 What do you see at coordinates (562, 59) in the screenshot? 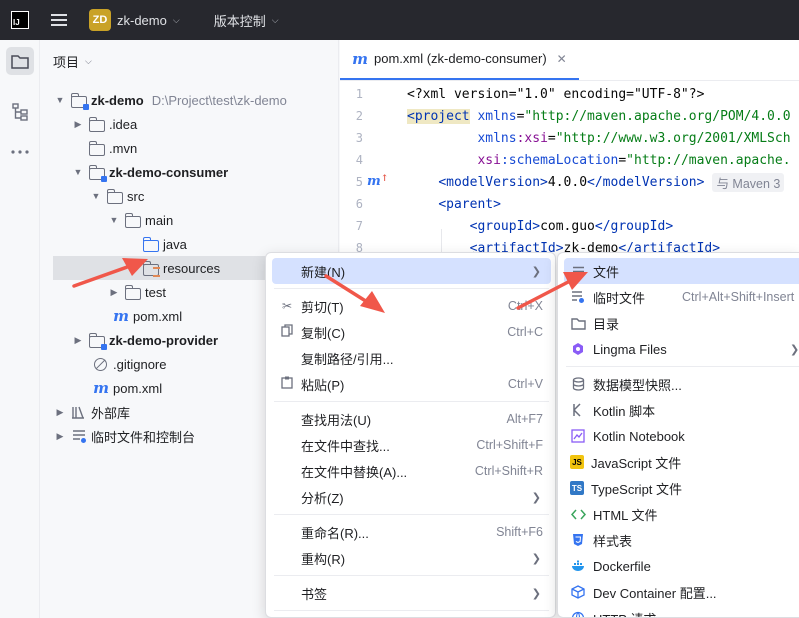
I see `close-icon: ✕` at bounding box center [562, 59].